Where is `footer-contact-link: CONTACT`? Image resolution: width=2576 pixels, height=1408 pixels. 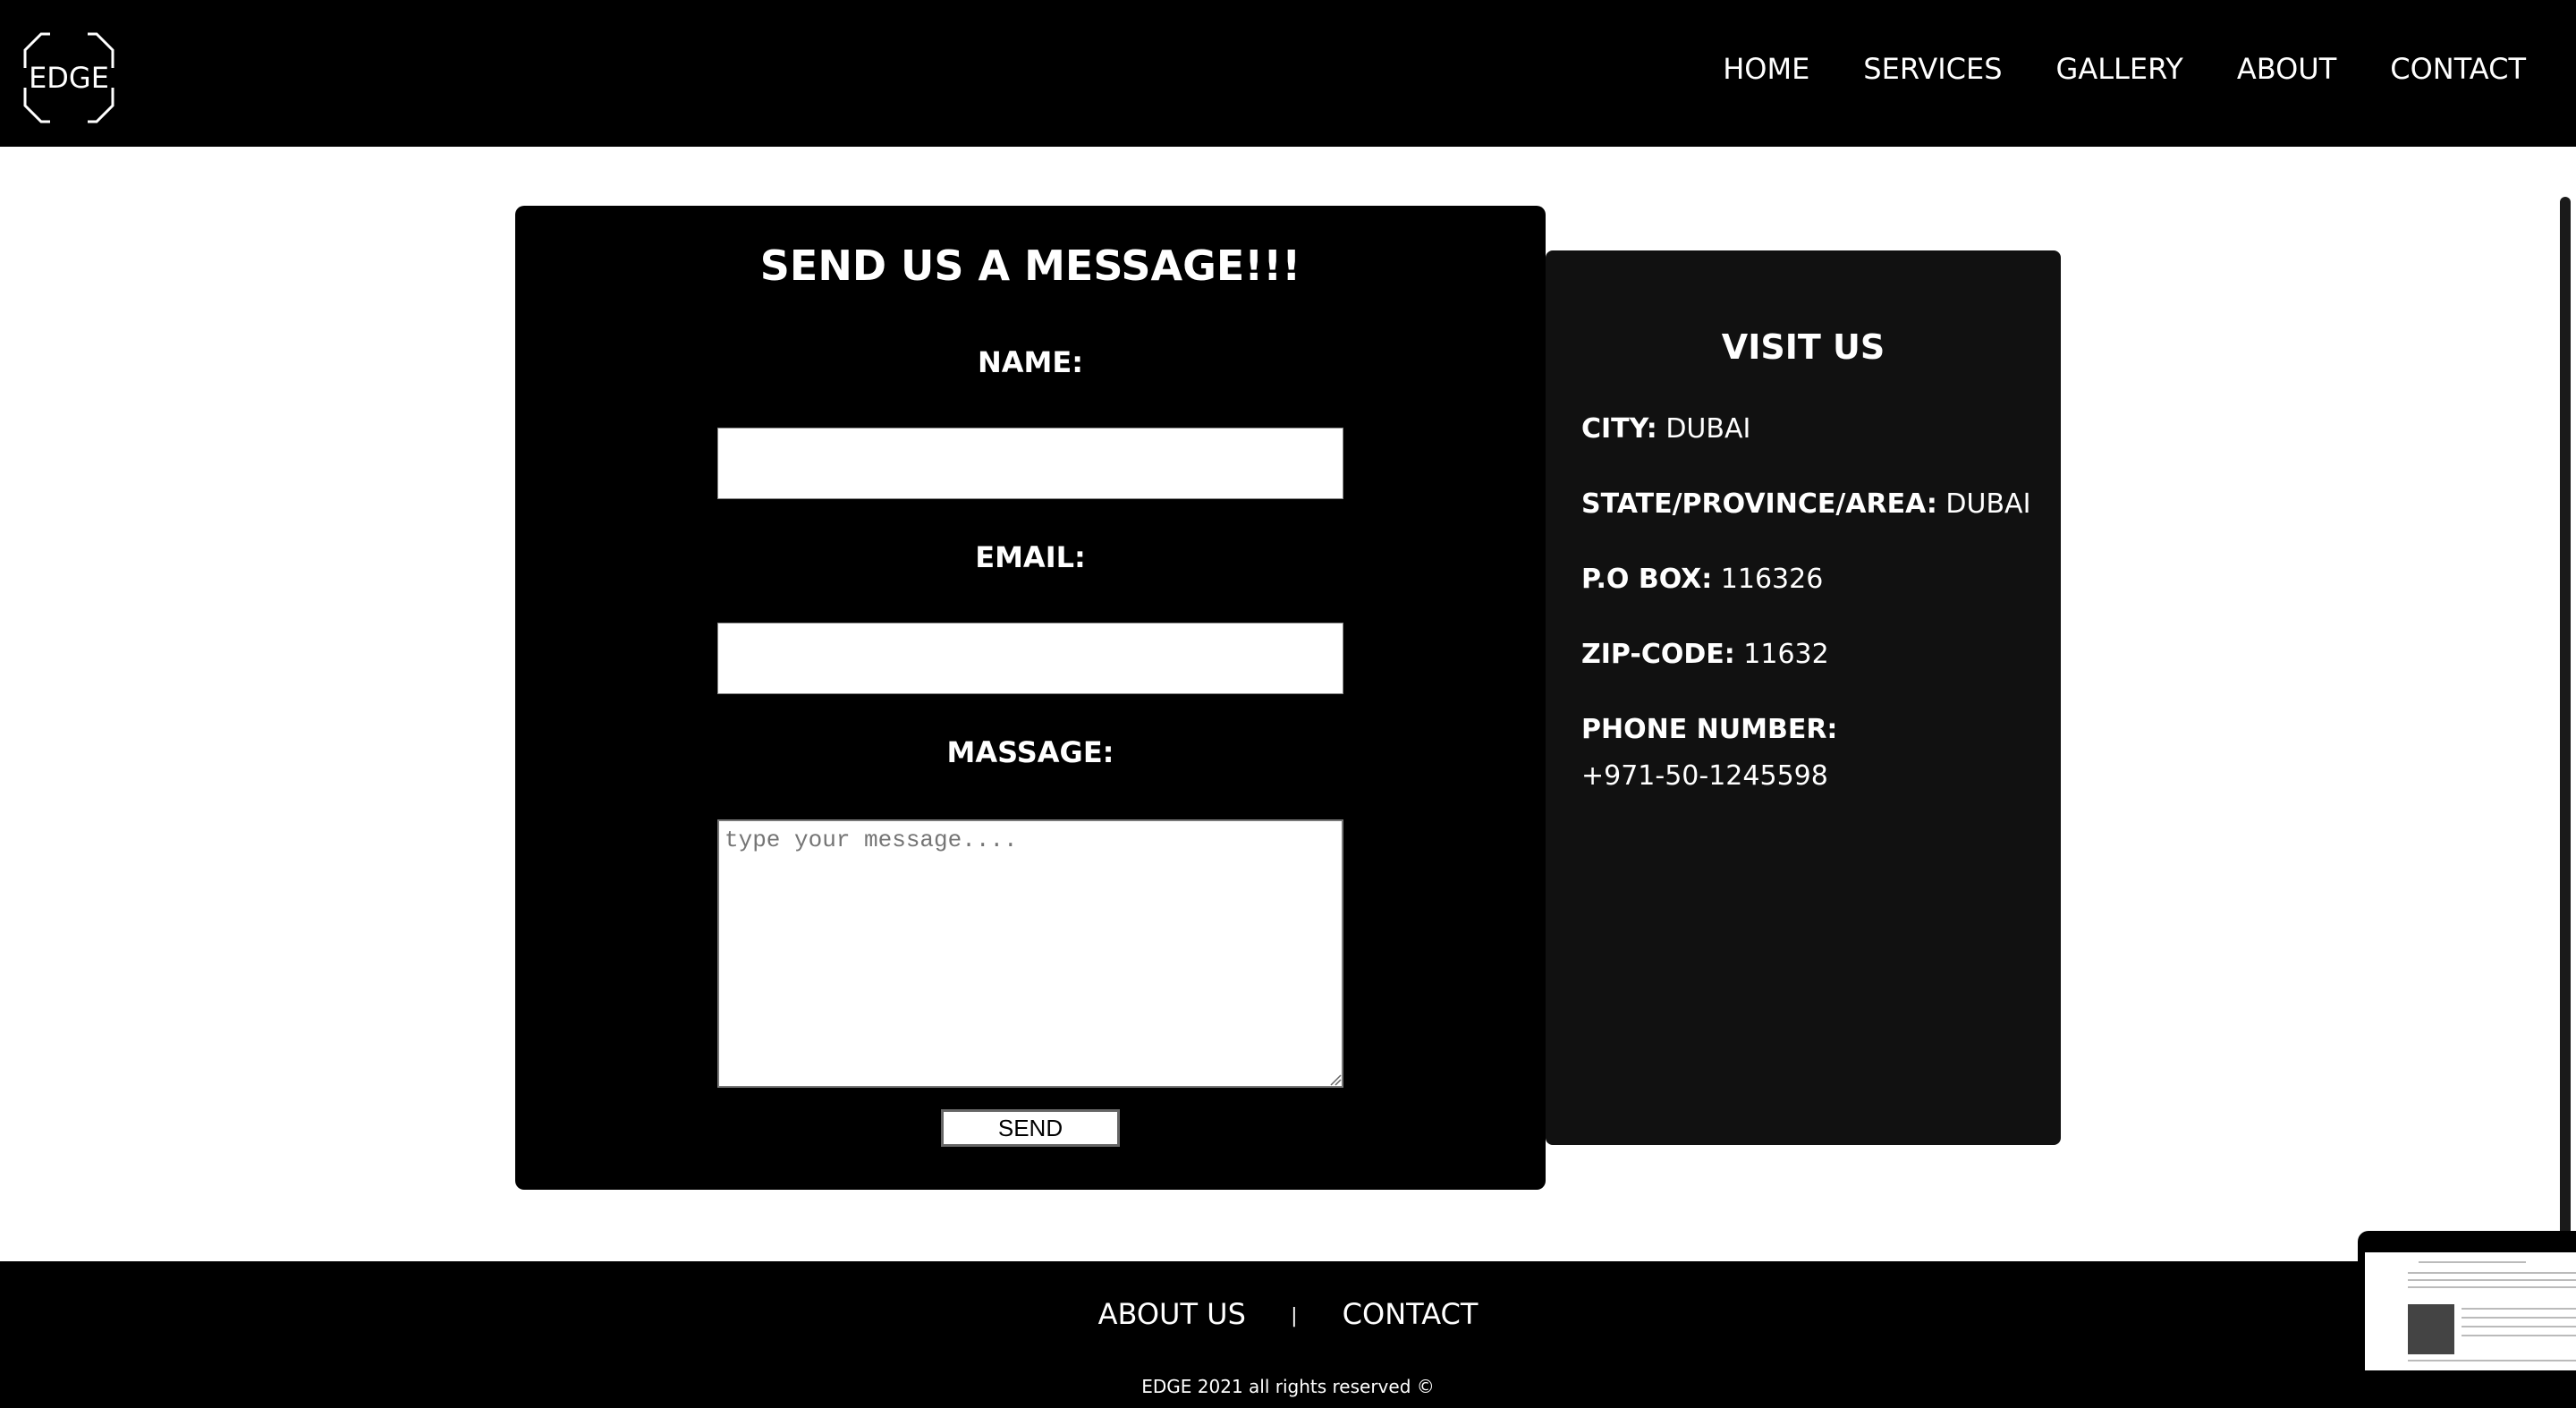 footer-contact-link: CONTACT is located at coordinates (1411, 1314).